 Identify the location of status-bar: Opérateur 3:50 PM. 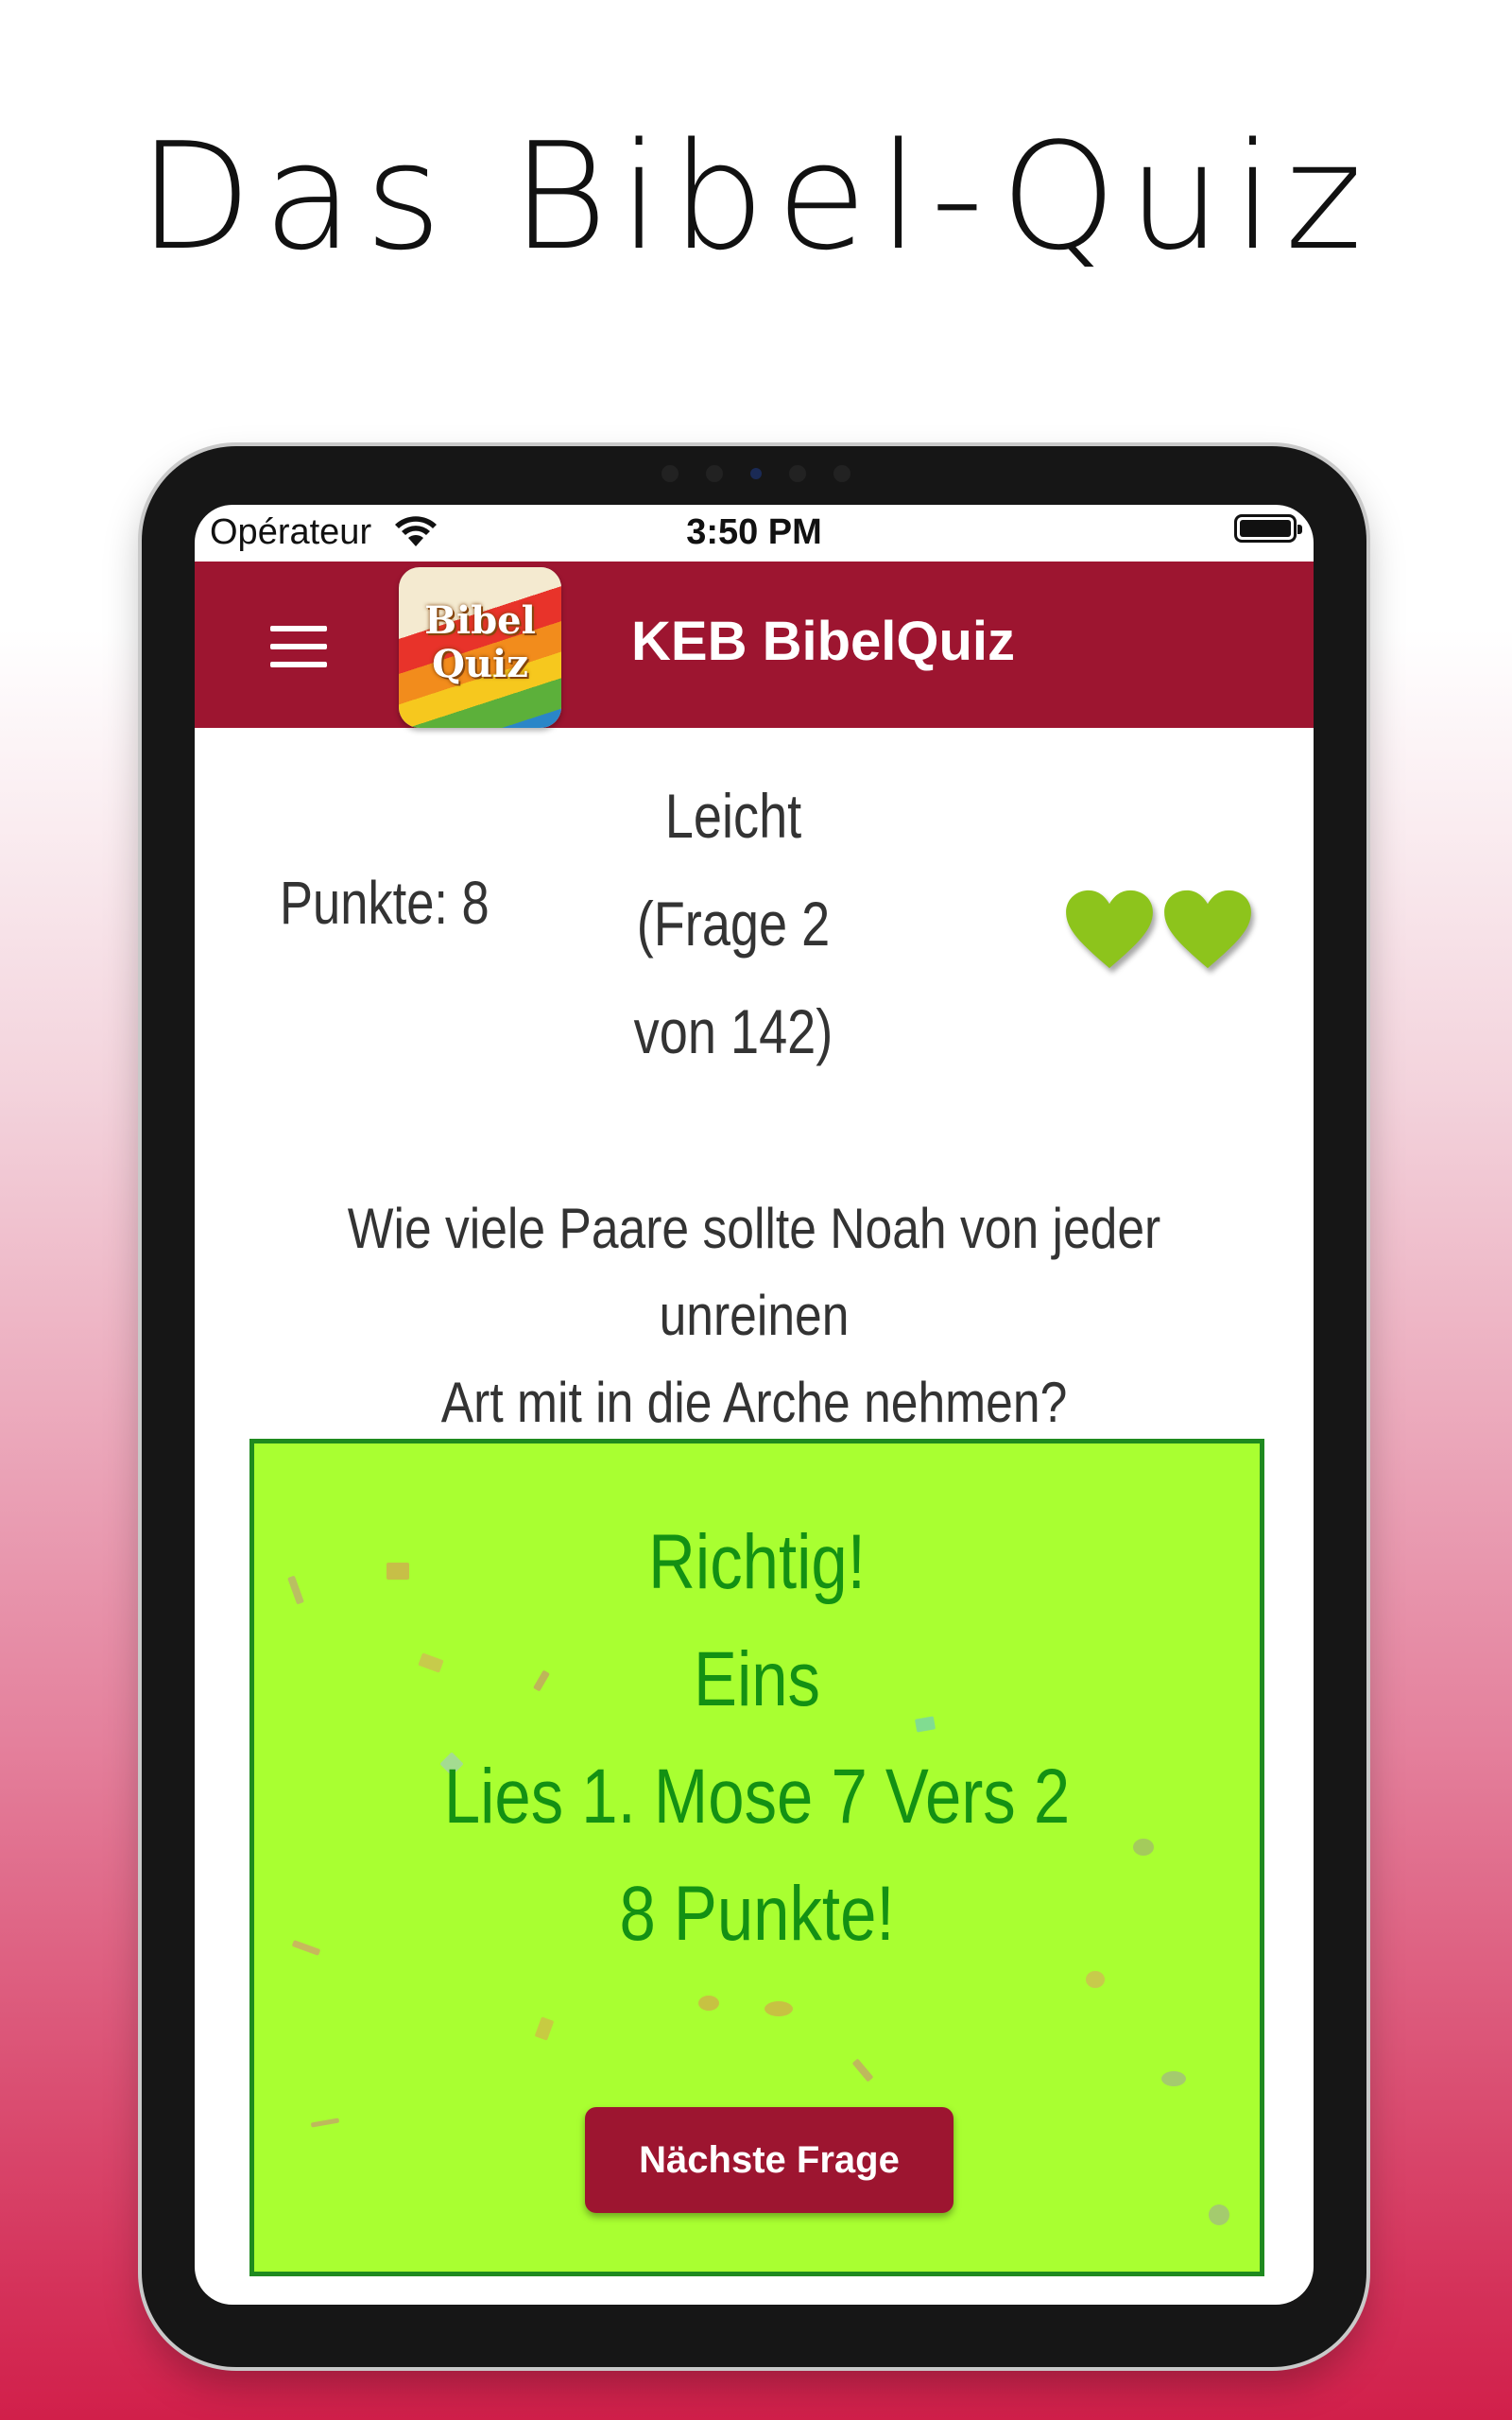
(754, 533).